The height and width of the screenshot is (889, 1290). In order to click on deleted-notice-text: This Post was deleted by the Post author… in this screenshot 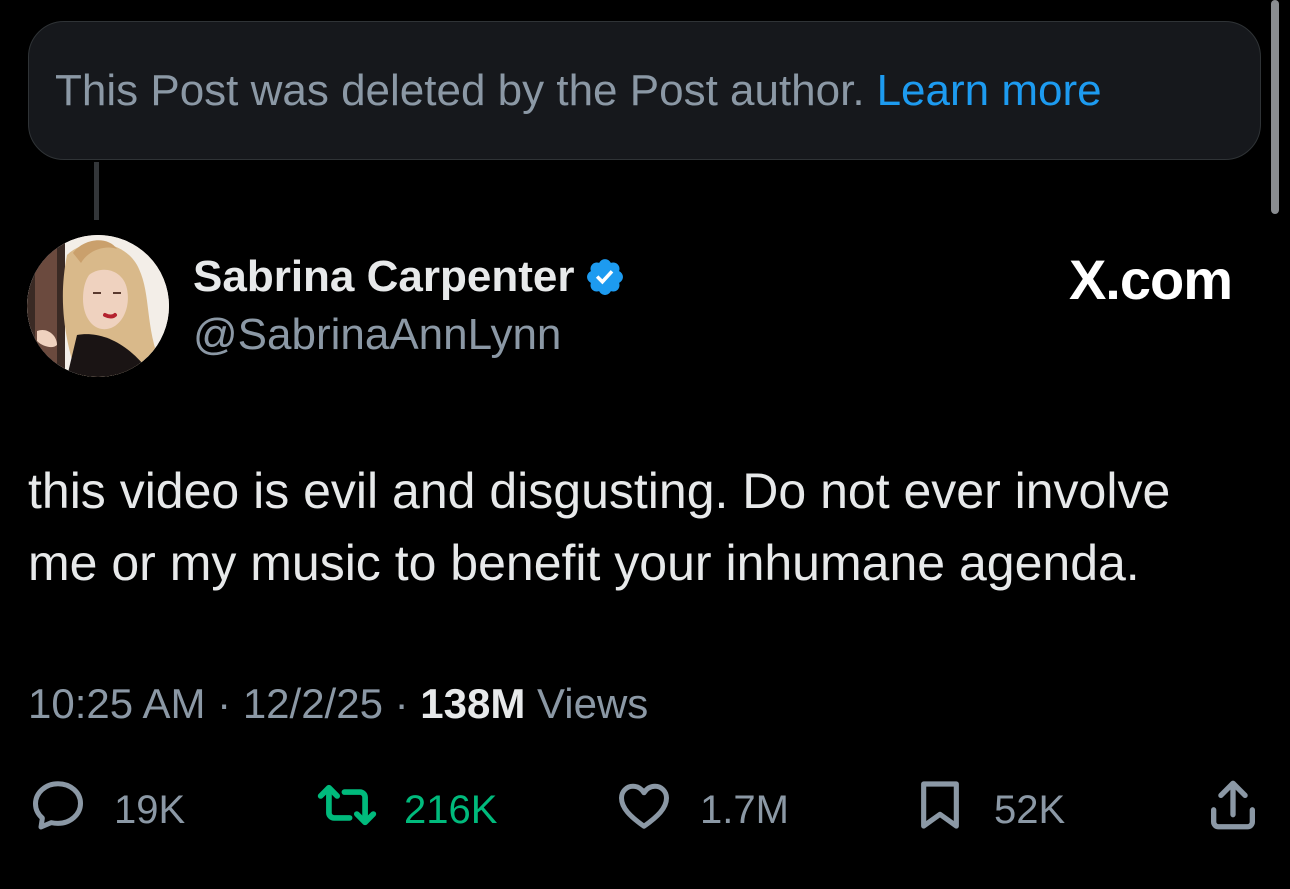, I will do `click(460, 90)`.